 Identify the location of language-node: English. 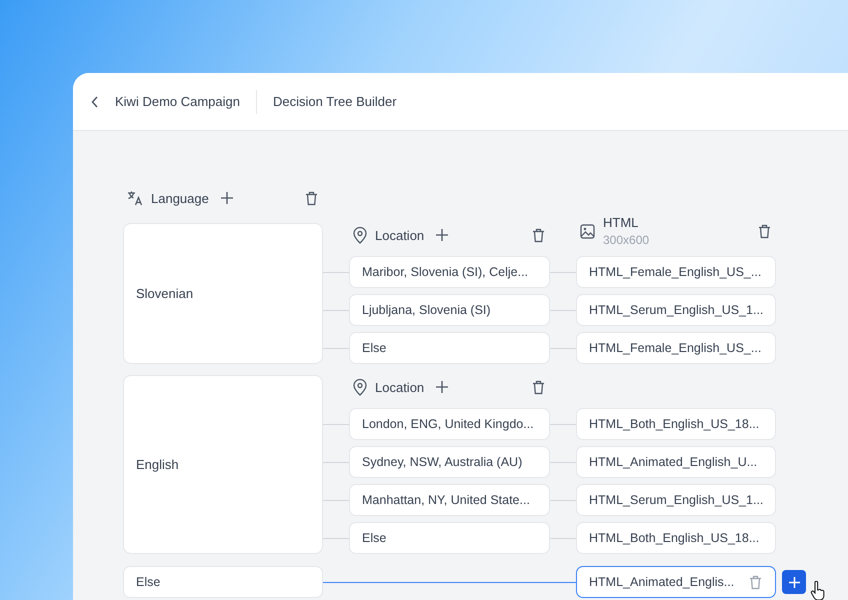
(223, 464).